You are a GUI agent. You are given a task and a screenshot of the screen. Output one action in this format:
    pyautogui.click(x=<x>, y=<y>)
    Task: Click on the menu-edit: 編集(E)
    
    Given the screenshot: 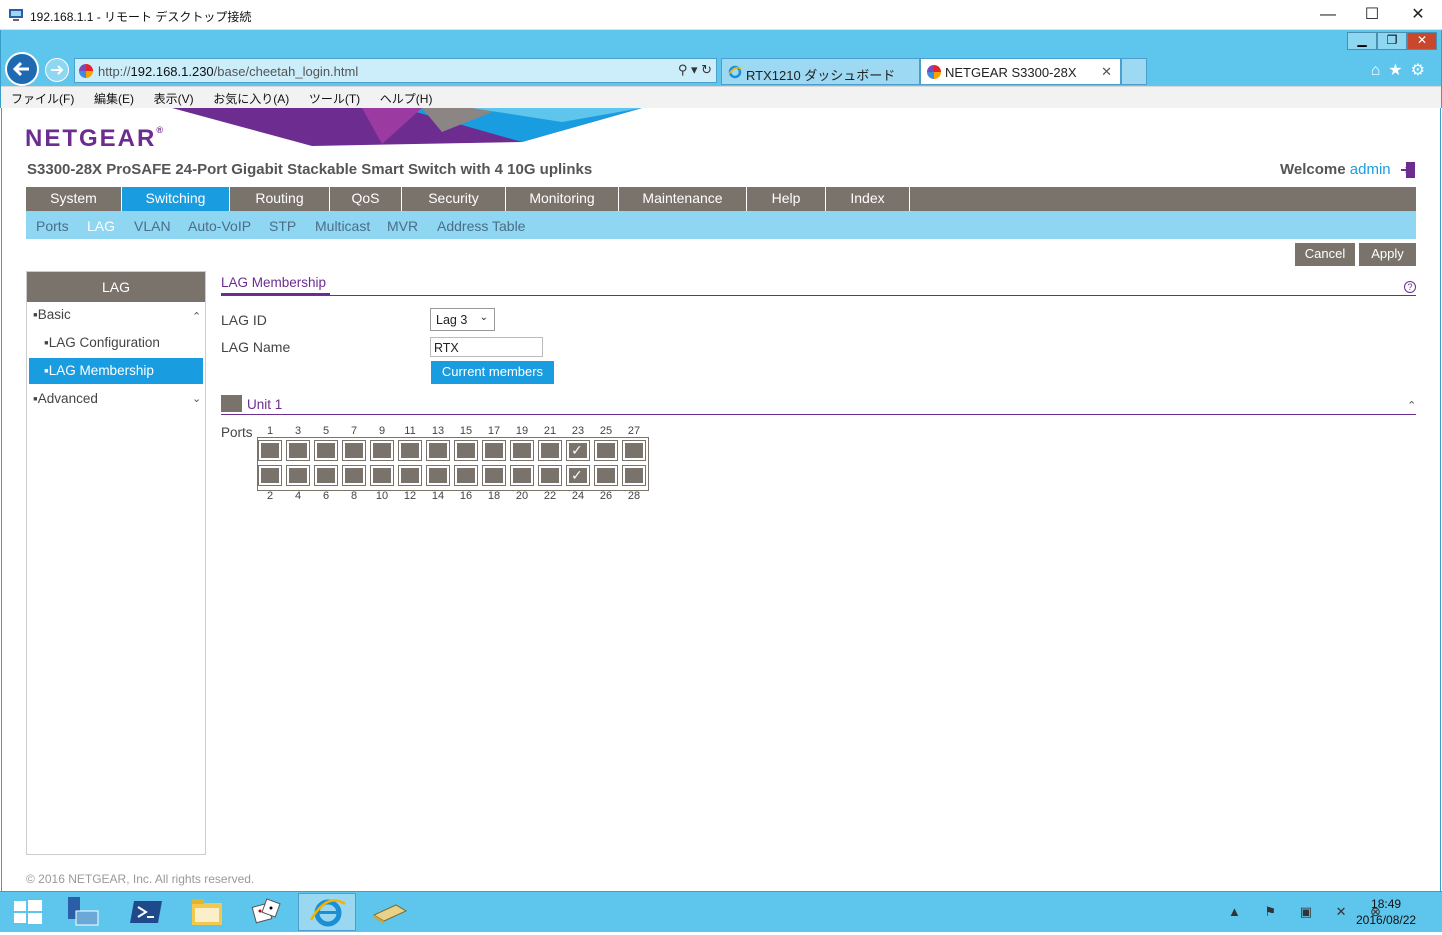 What is the action you would take?
    pyautogui.click(x=109, y=97)
    